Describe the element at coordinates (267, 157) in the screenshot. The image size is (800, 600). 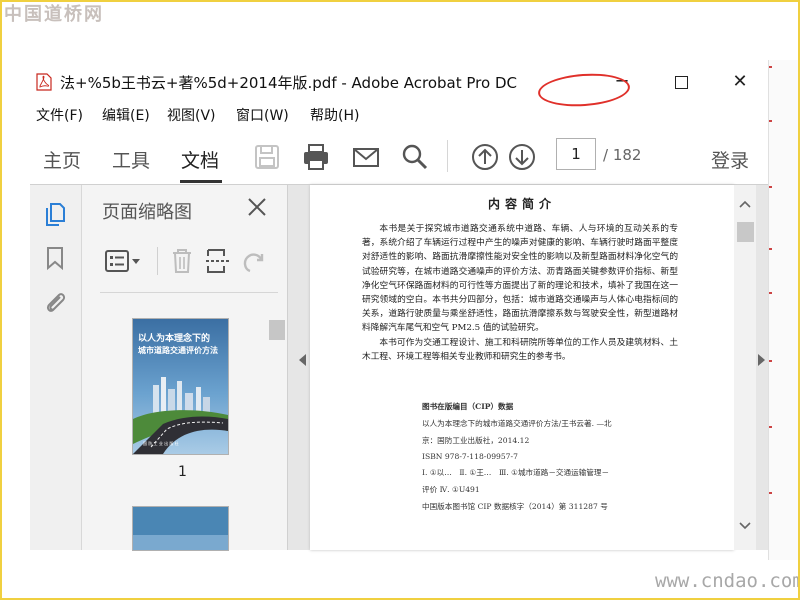
I see `save-icon` at that location.